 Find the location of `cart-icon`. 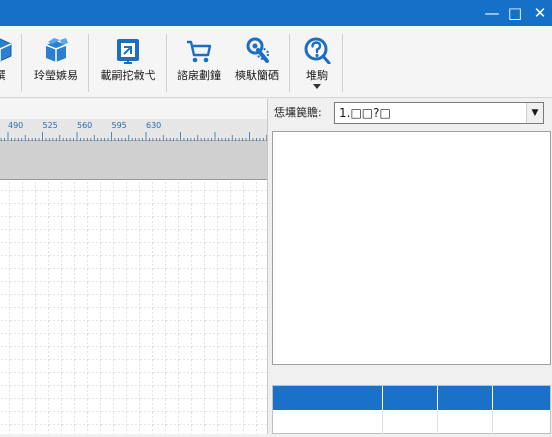

cart-icon is located at coordinates (199, 51).